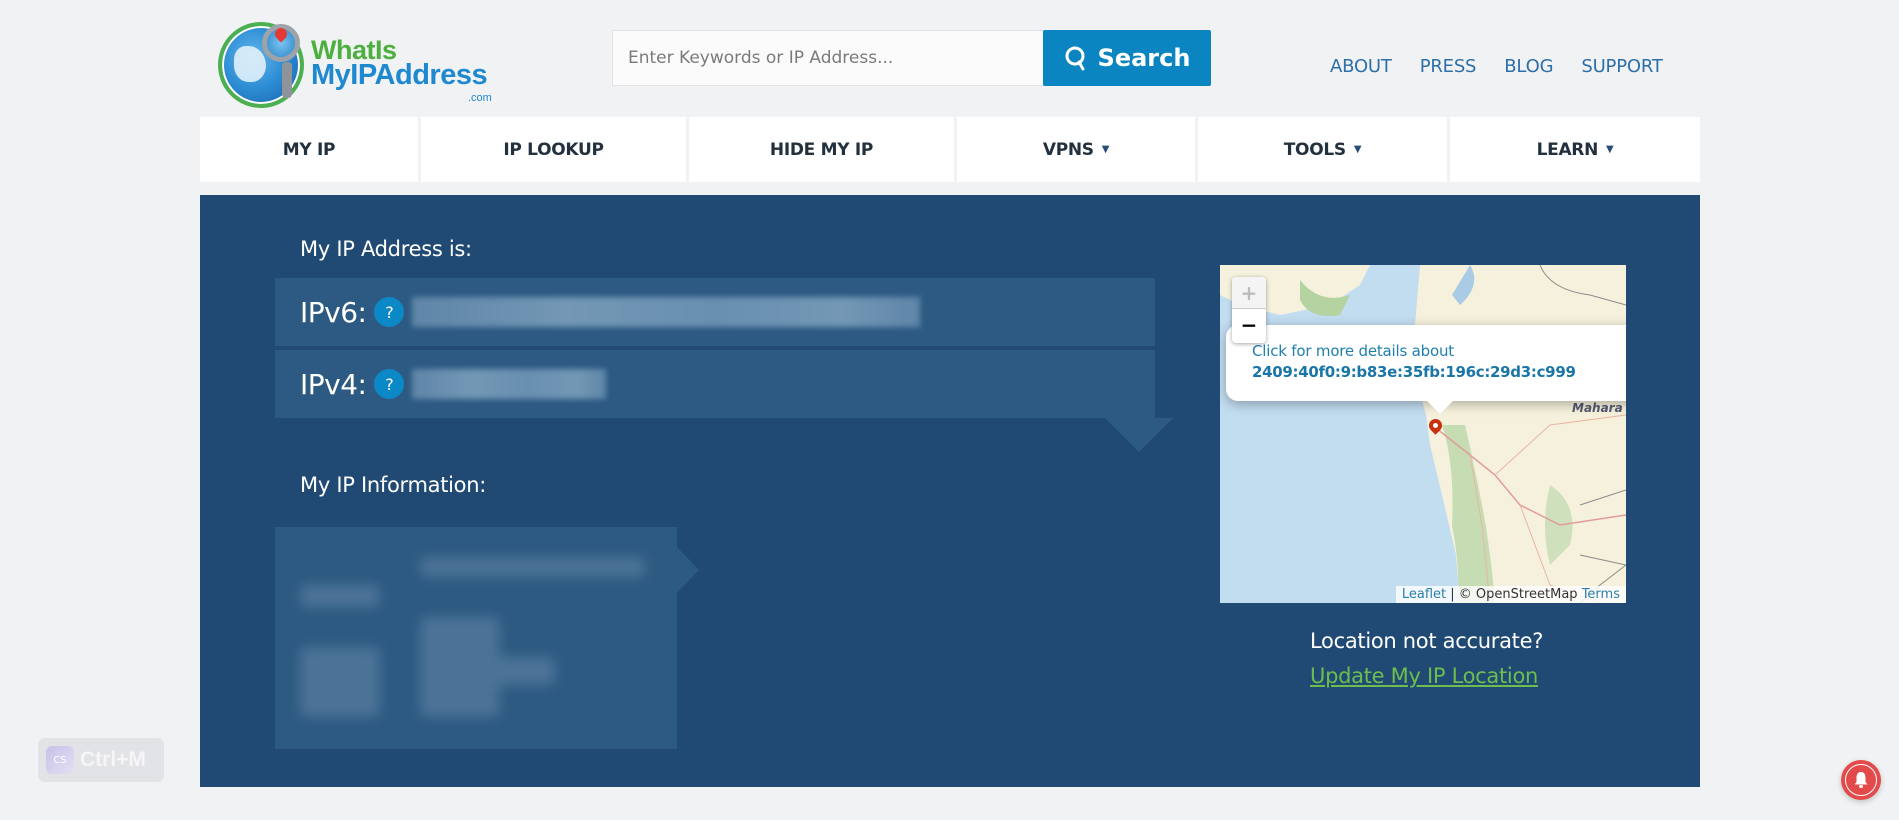 This screenshot has height=820, width=1899. Describe the element at coordinates (1440, 407) in the screenshot. I see `popup-tip` at that location.